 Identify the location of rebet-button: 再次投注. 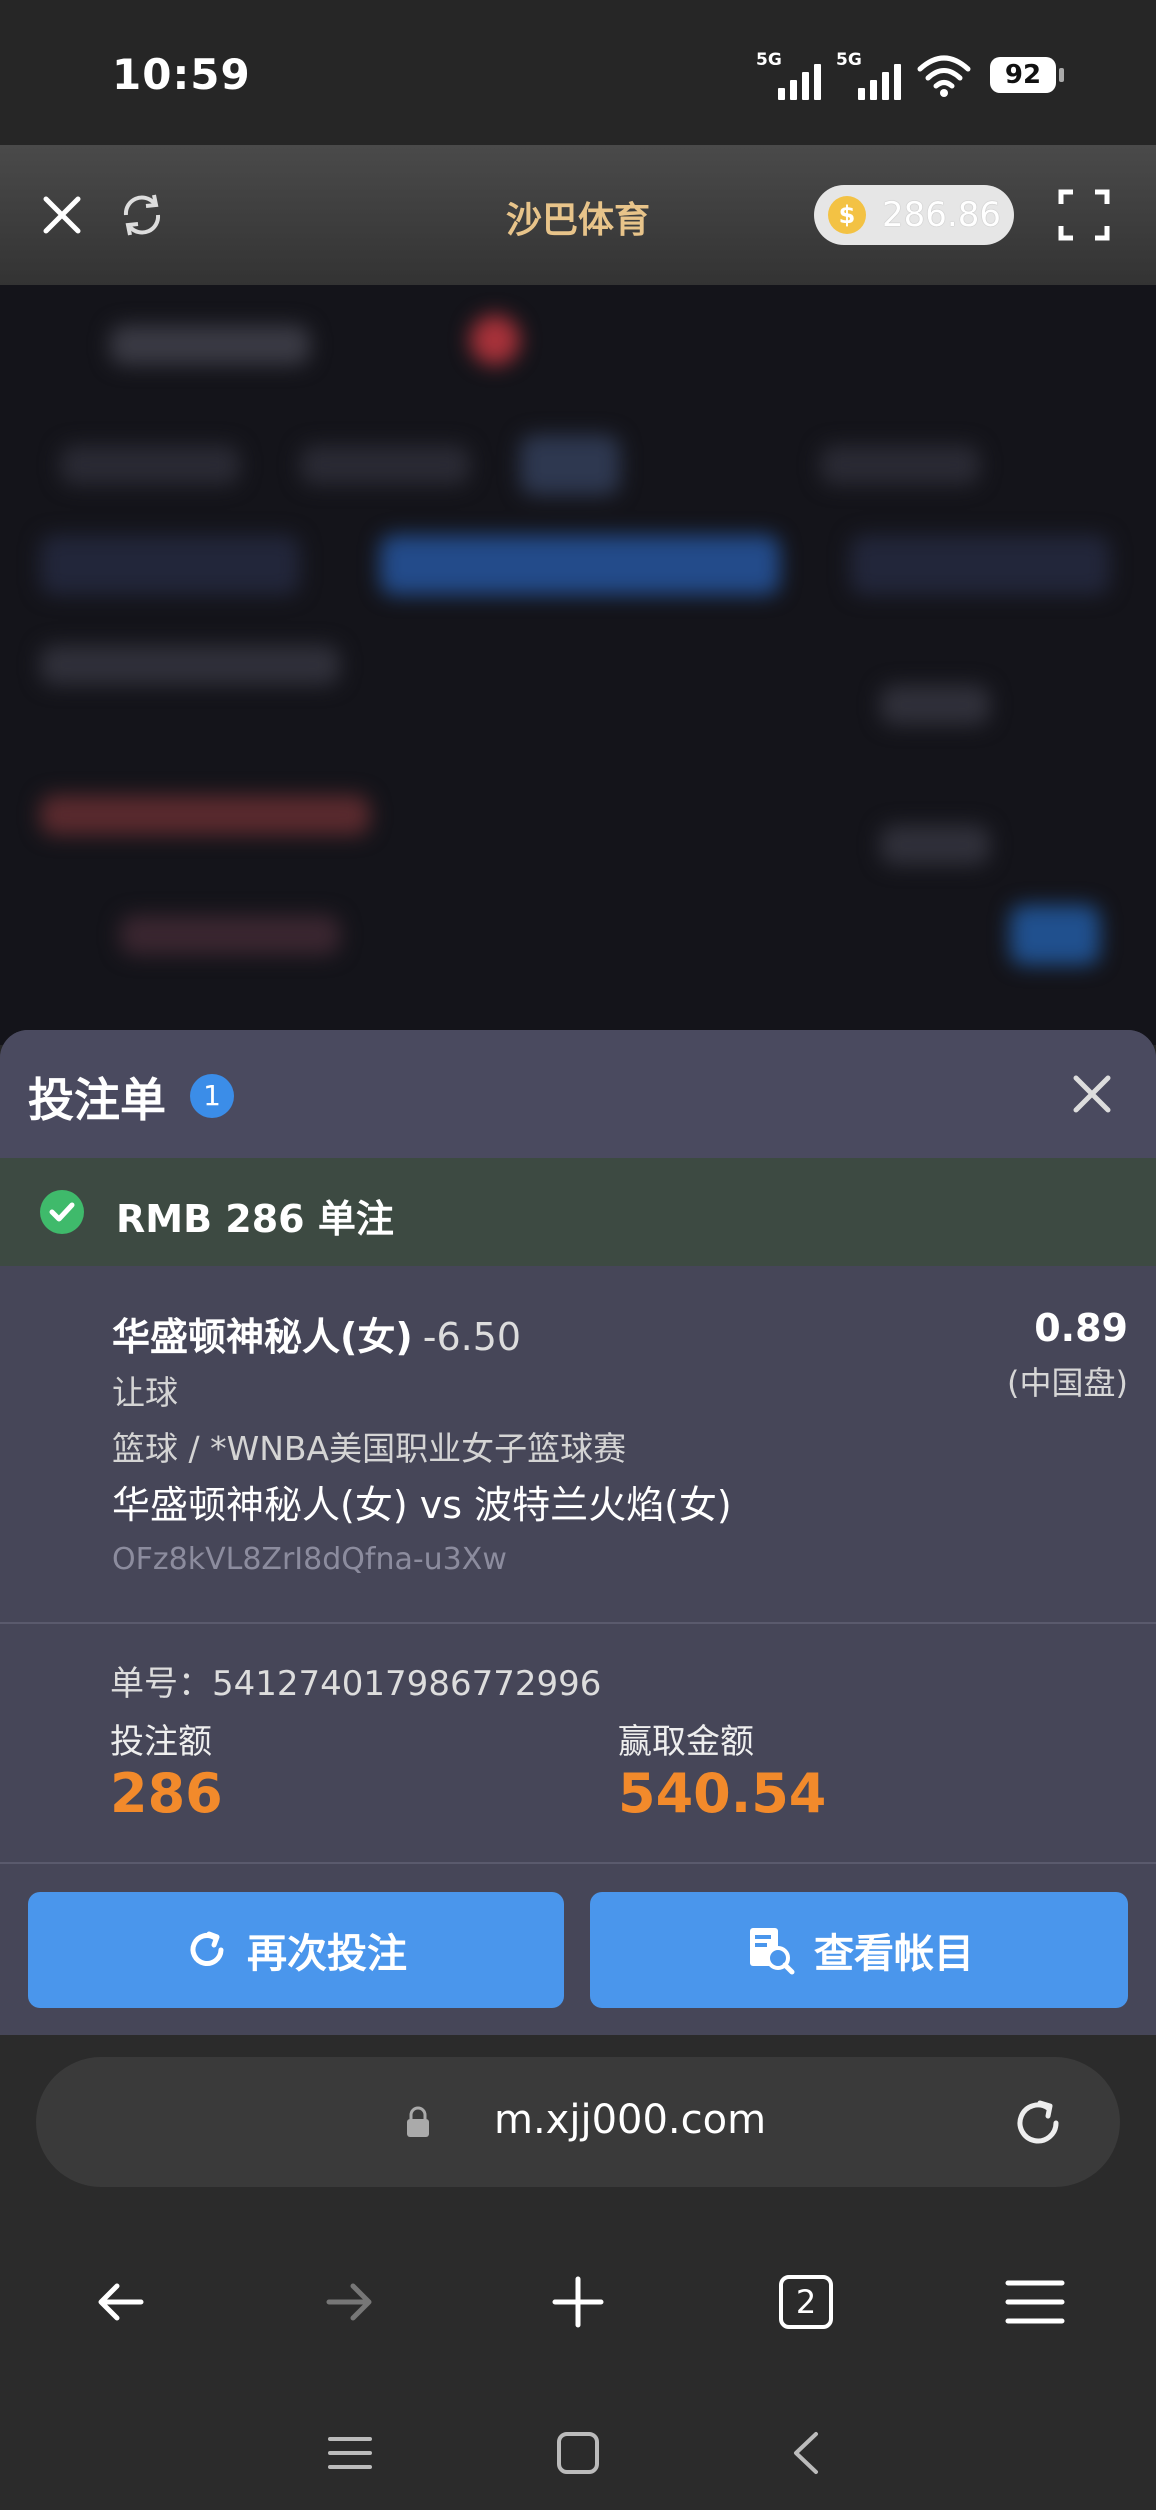
(296, 1950).